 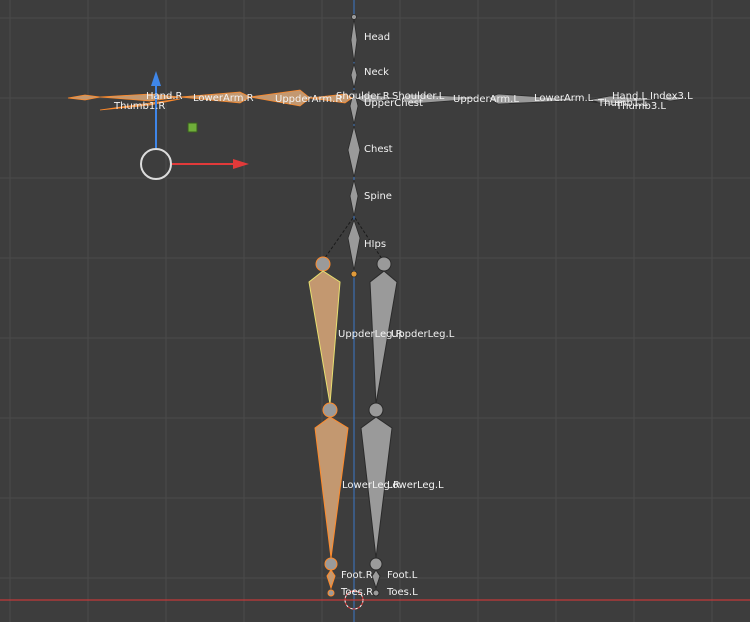 I want to click on square-pivot-icon, so click(x=192, y=127).